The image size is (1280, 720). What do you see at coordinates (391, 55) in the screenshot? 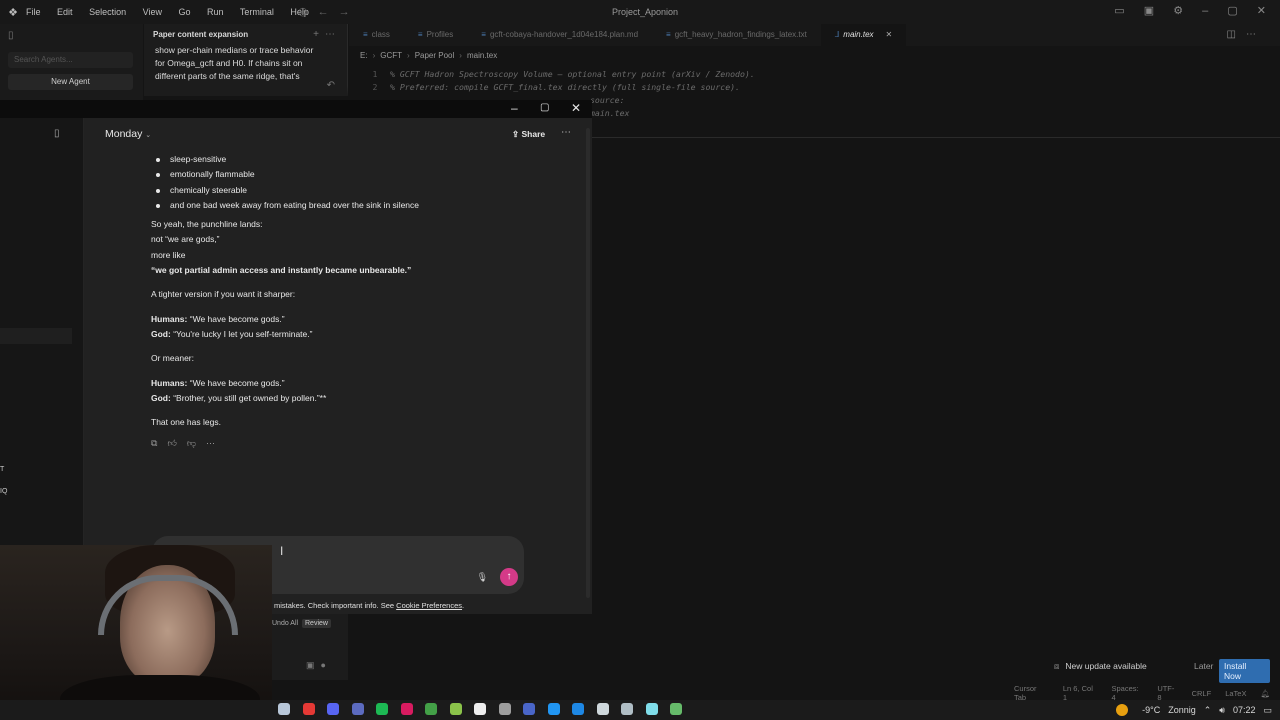
I see `breadcrumb-item: GCFT` at bounding box center [391, 55].